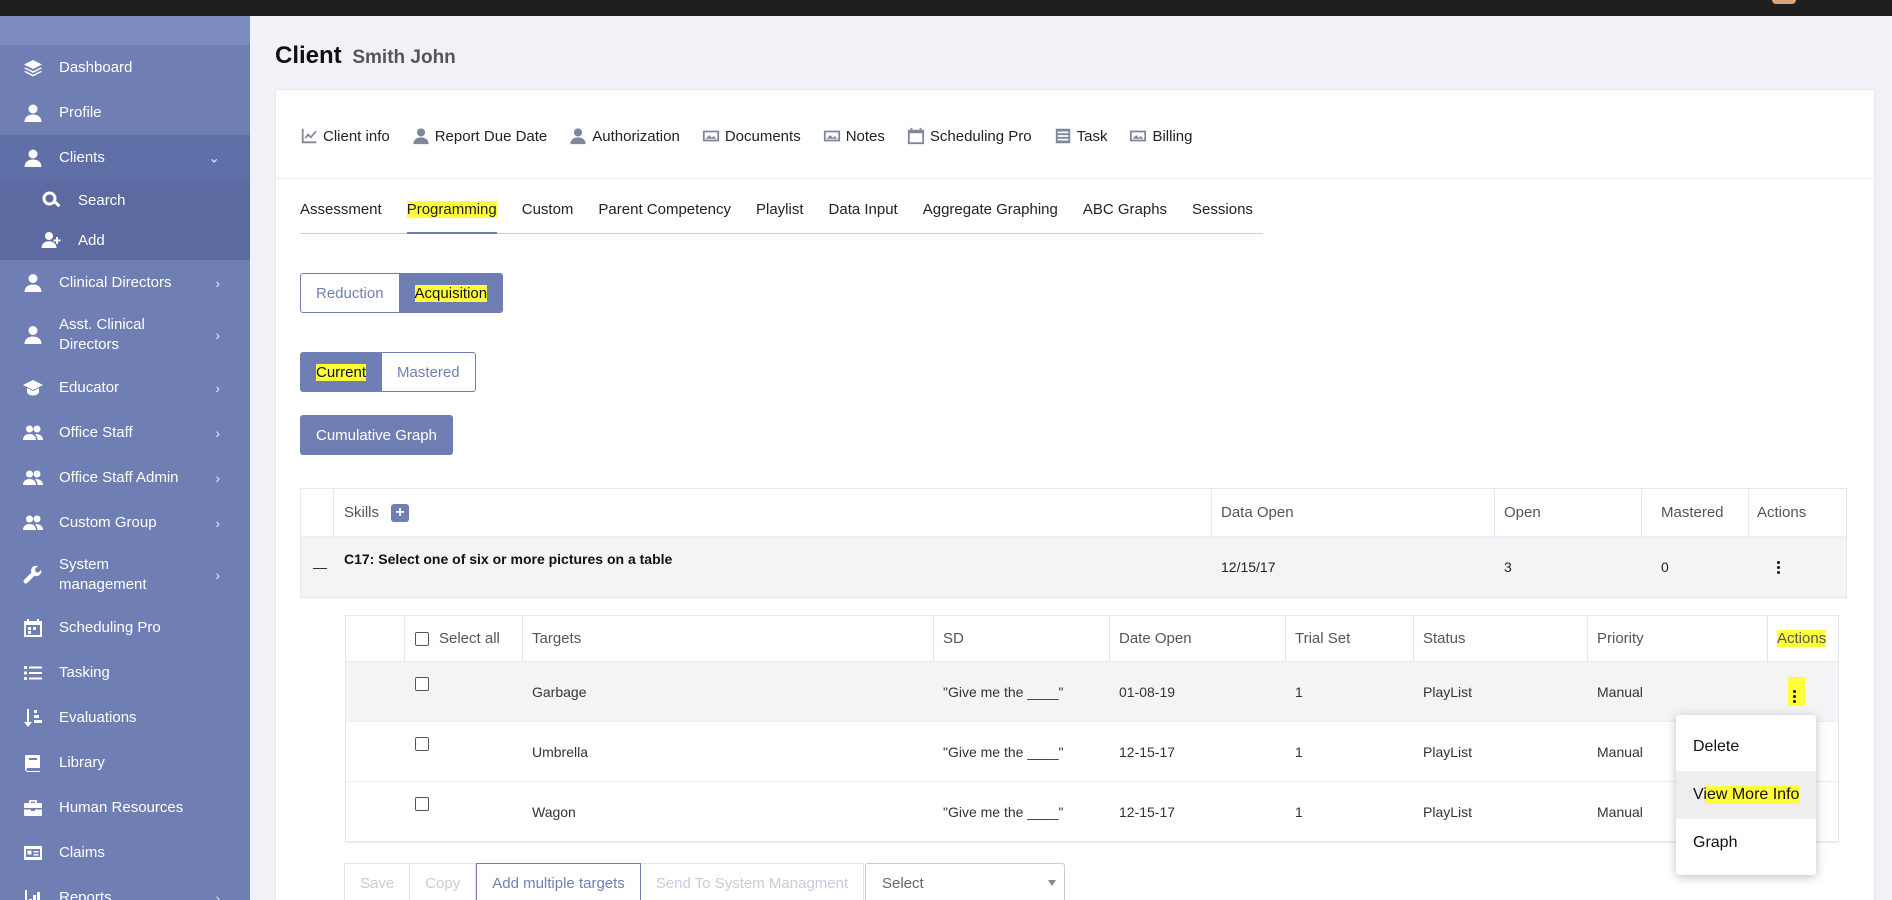 The width and height of the screenshot is (1892, 900). I want to click on sidebar-item-library: Library, so click(125, 762).